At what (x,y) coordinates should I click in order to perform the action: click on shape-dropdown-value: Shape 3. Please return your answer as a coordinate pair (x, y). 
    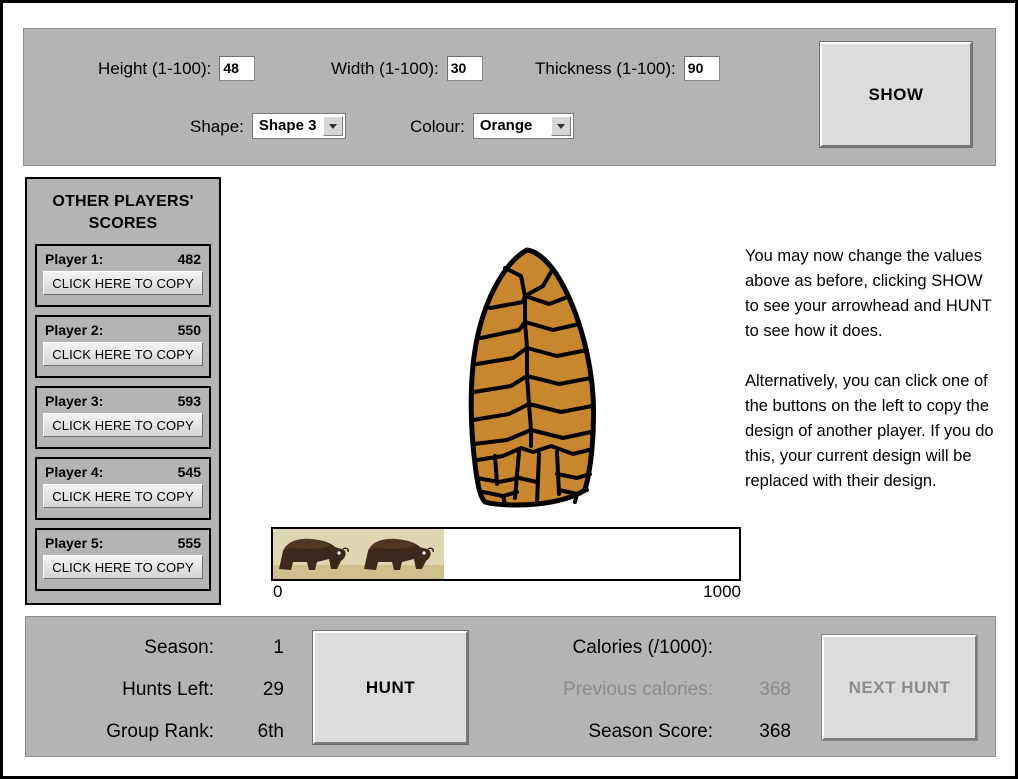
    Looking at the image, I should click on (287, 125).